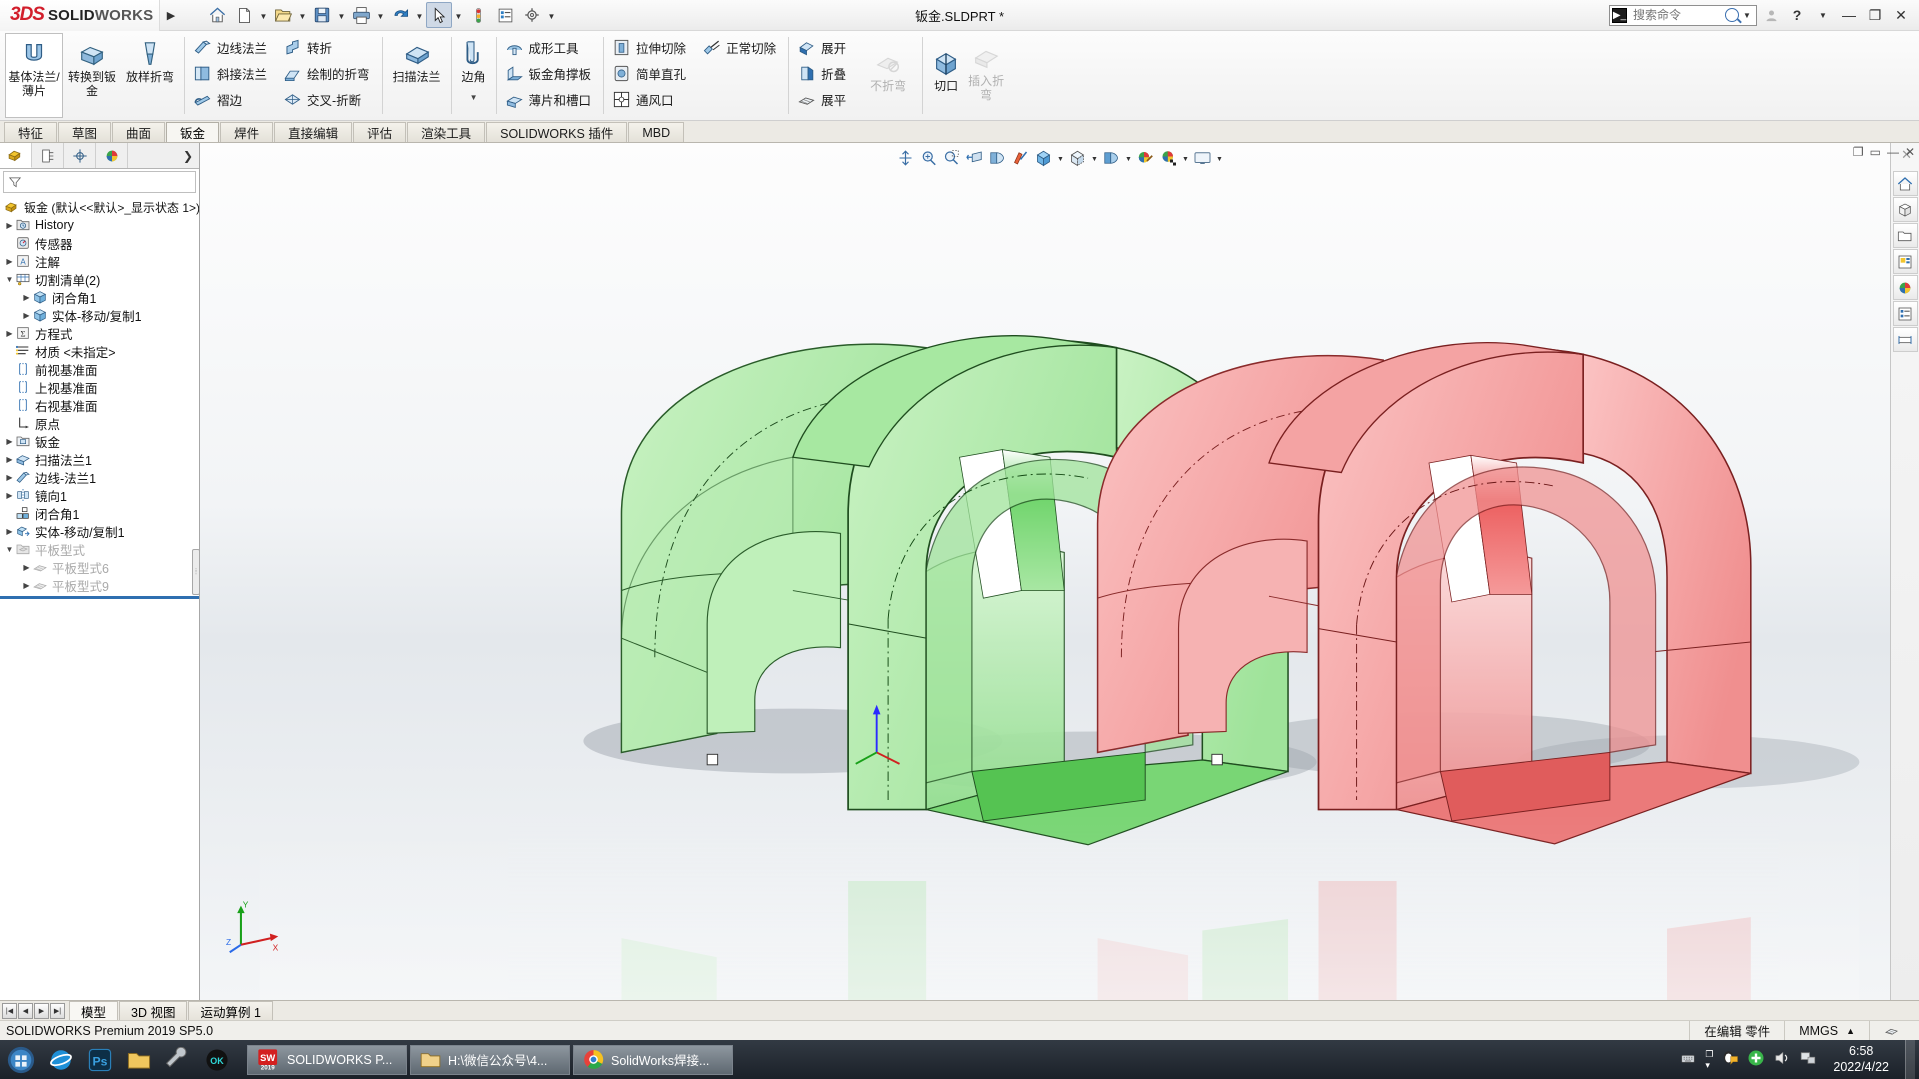 The image size is (1919, 1079). Describe the element at coordinates (1905, 235) in the screenshot. I see `file-explorer-panel-icon` at that location.